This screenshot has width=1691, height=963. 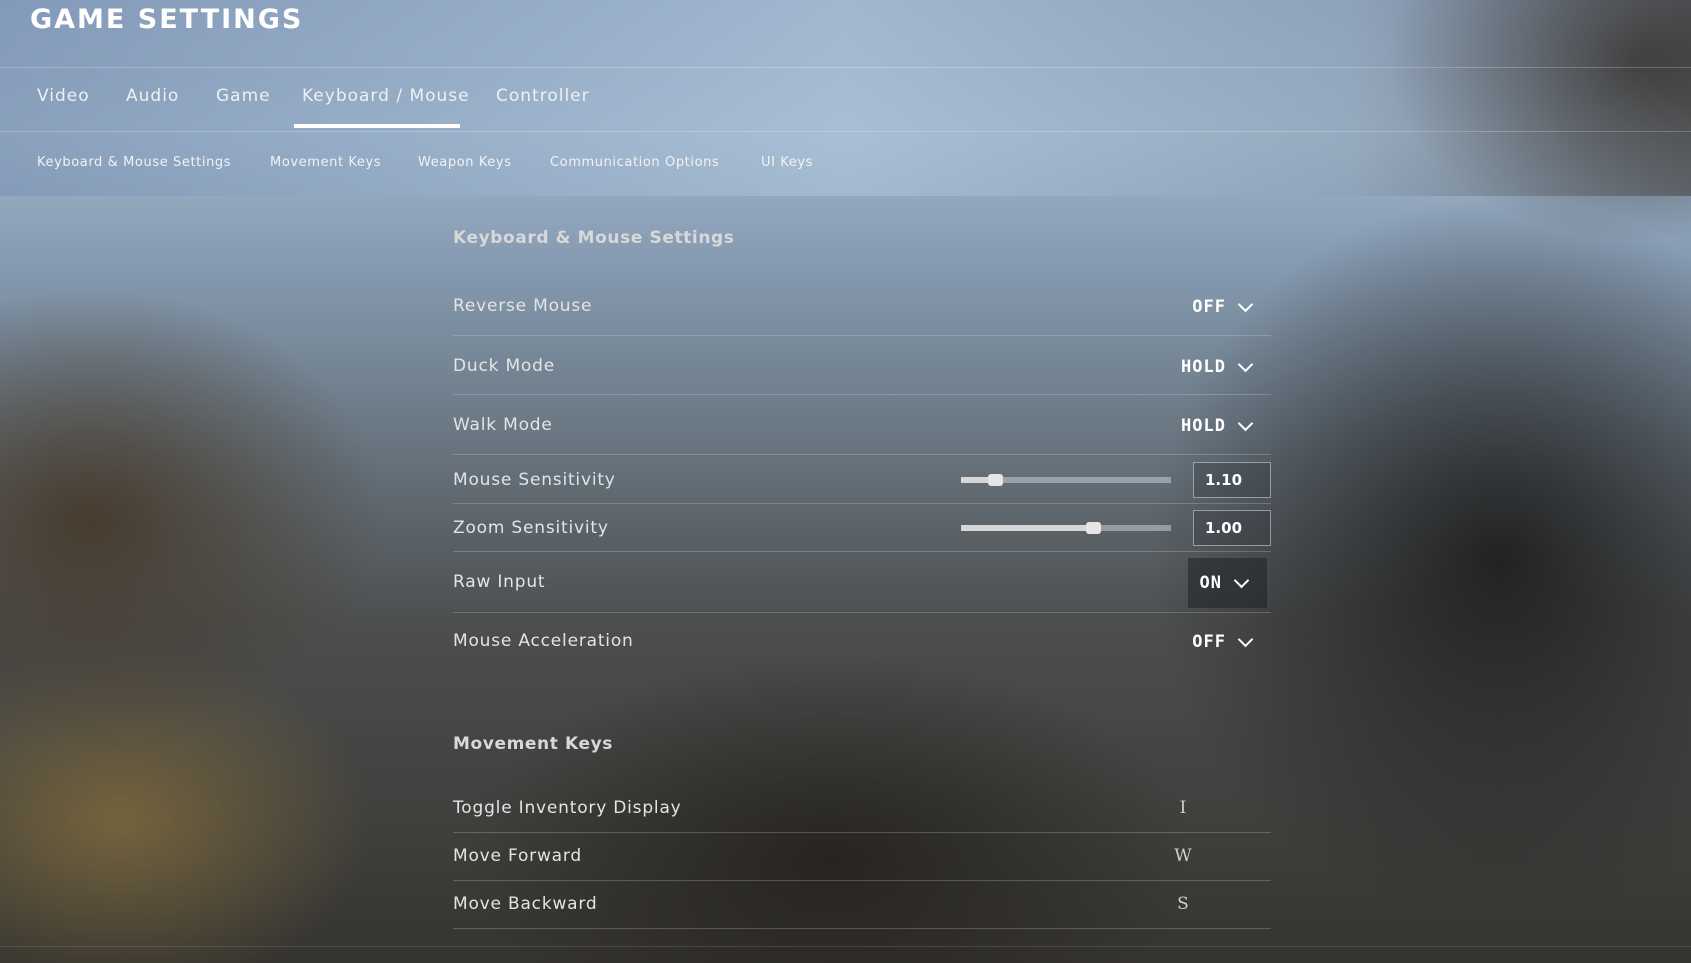 I want to click on mouse-acceleration-value: OFF, so click(x=1209, y=642).